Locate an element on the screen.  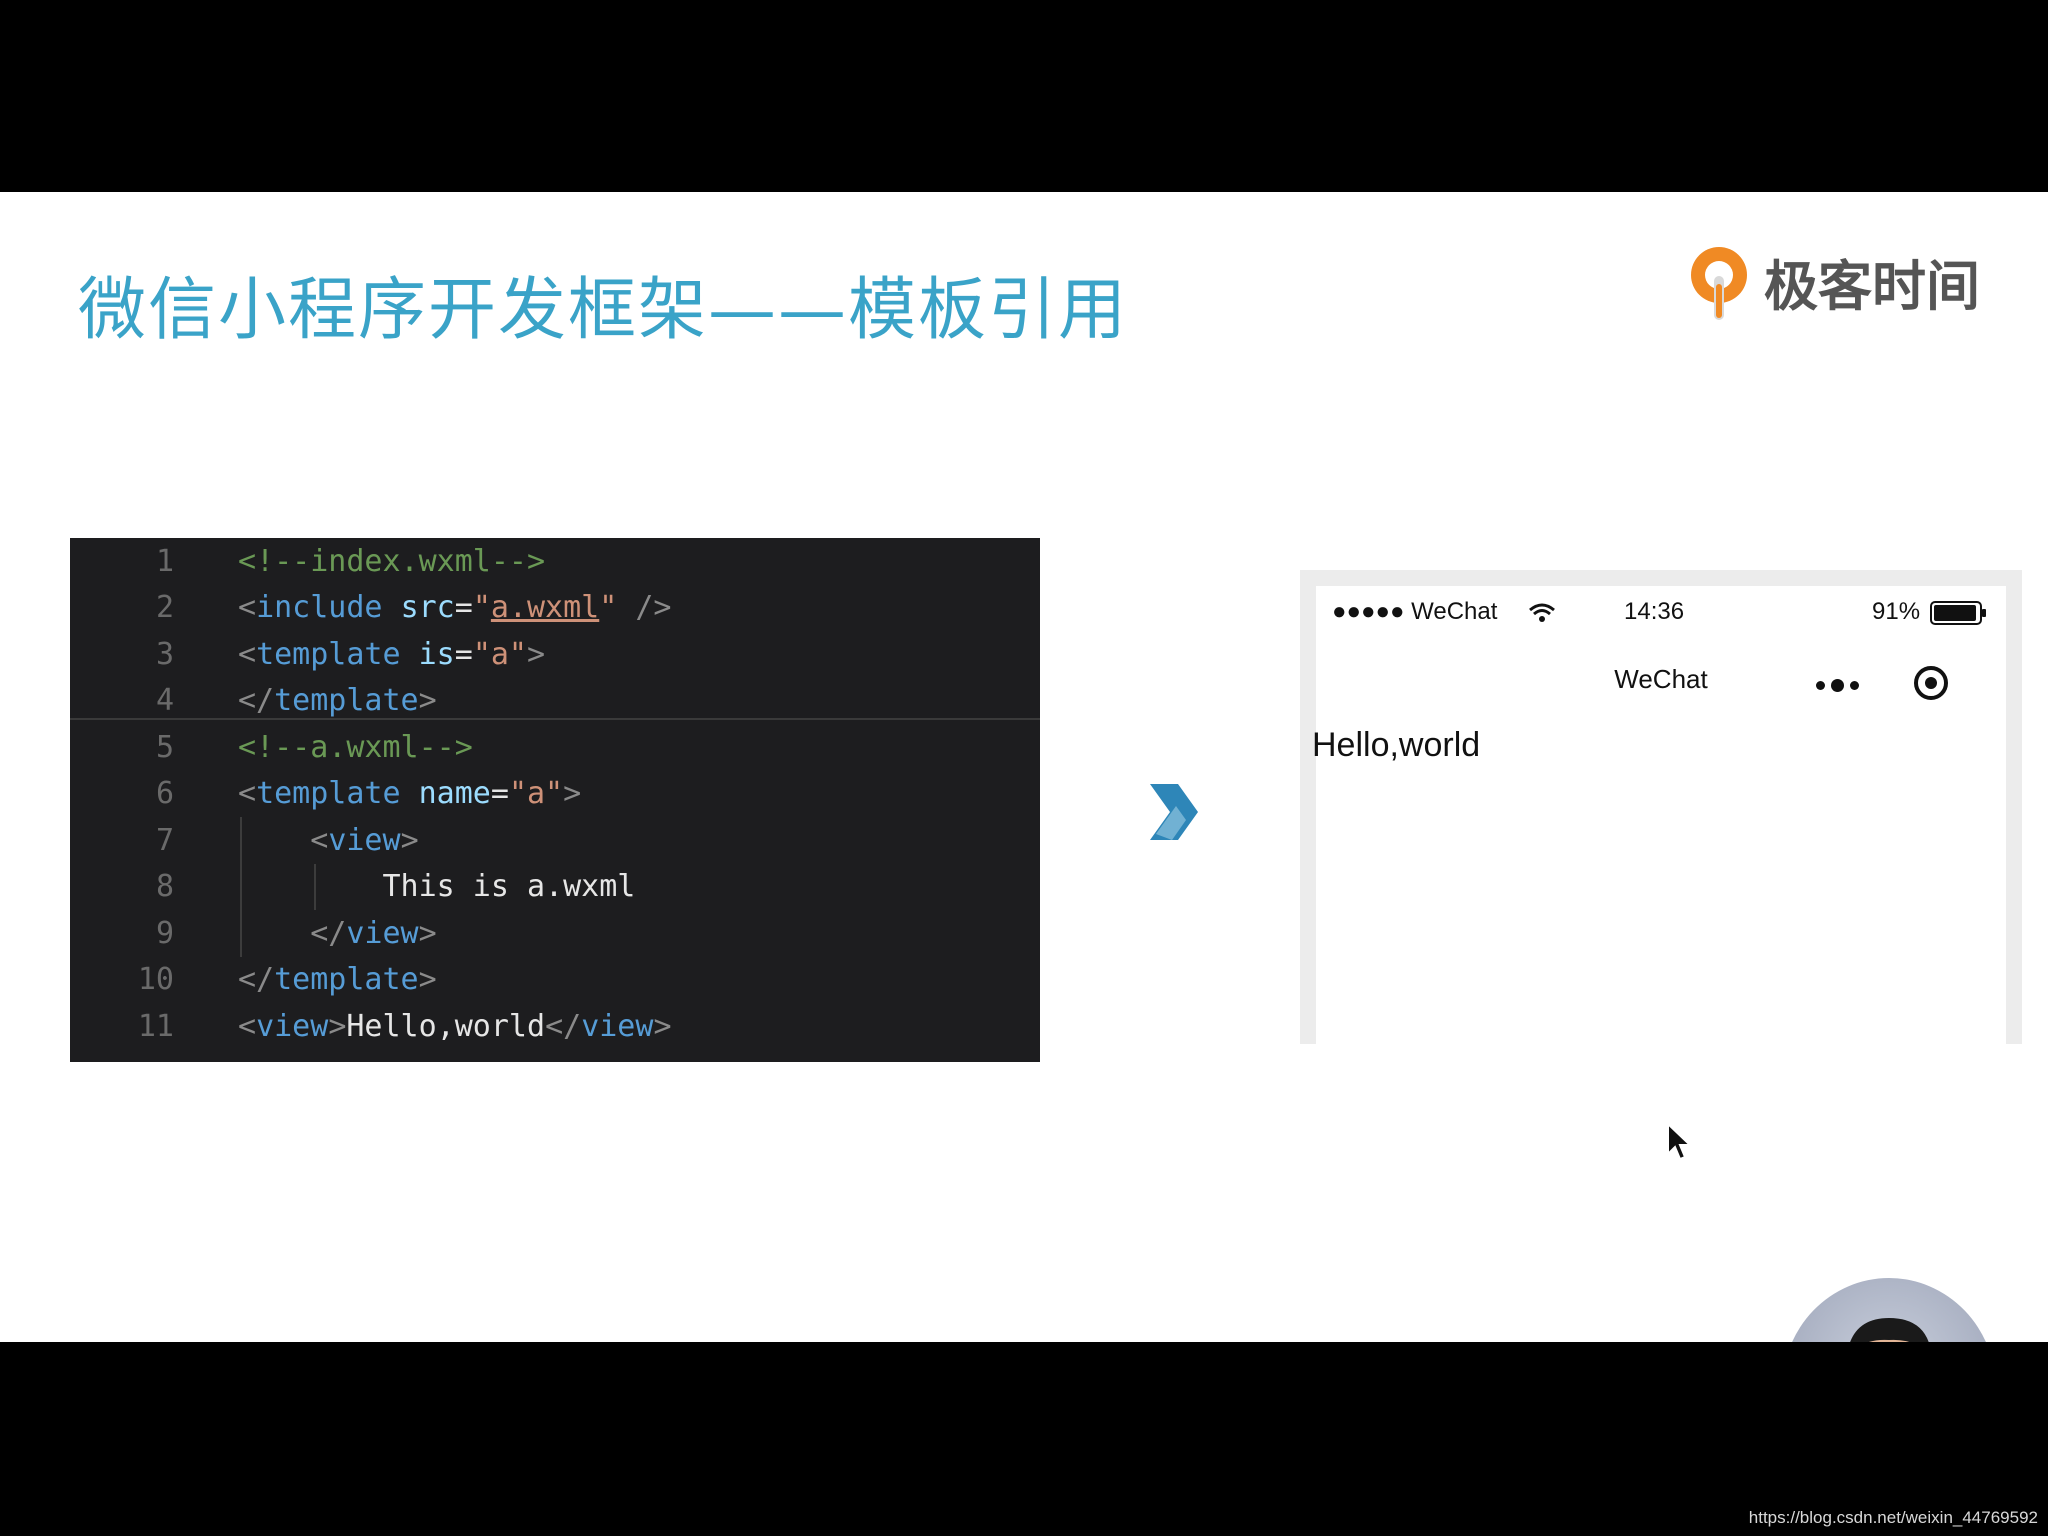
code-text: </template> is located at coordinates (337, 700).